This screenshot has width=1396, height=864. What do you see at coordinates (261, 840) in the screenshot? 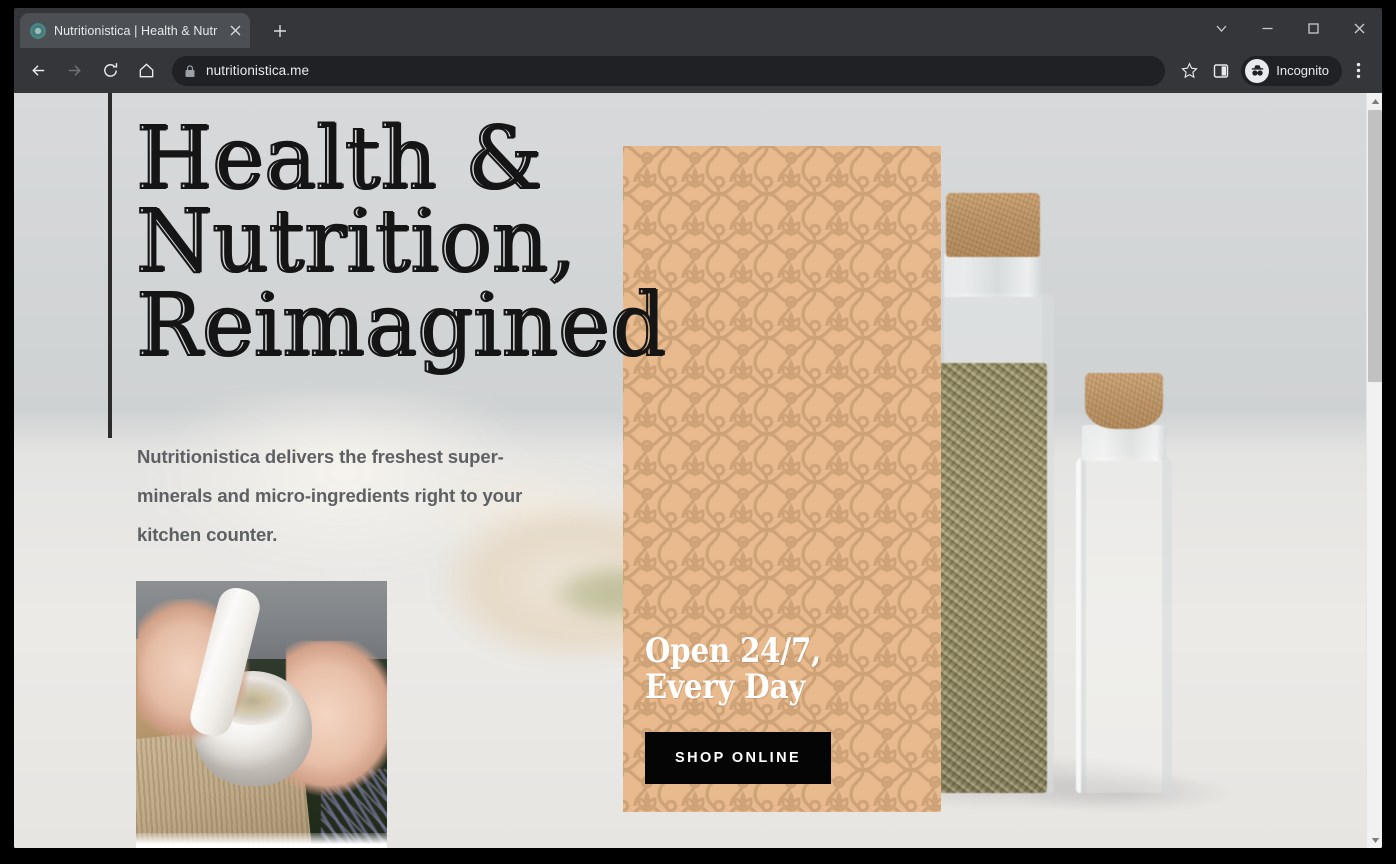
I see `photo-bottom-fade` at bounding box center [261, 840].